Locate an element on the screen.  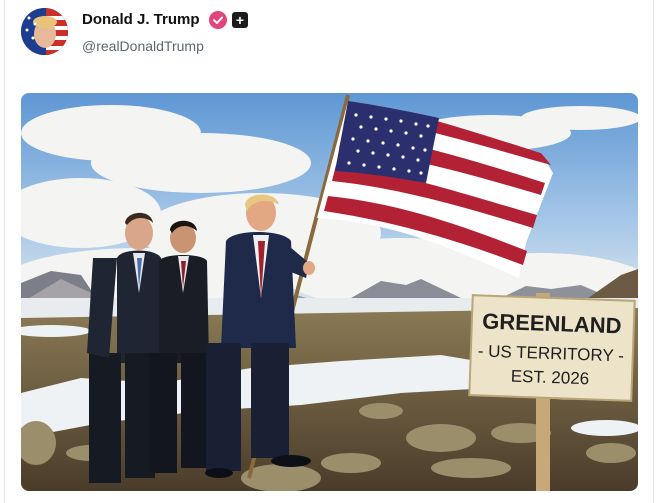
sign-line1: GREENLAND is located at coordinates (552, 324).